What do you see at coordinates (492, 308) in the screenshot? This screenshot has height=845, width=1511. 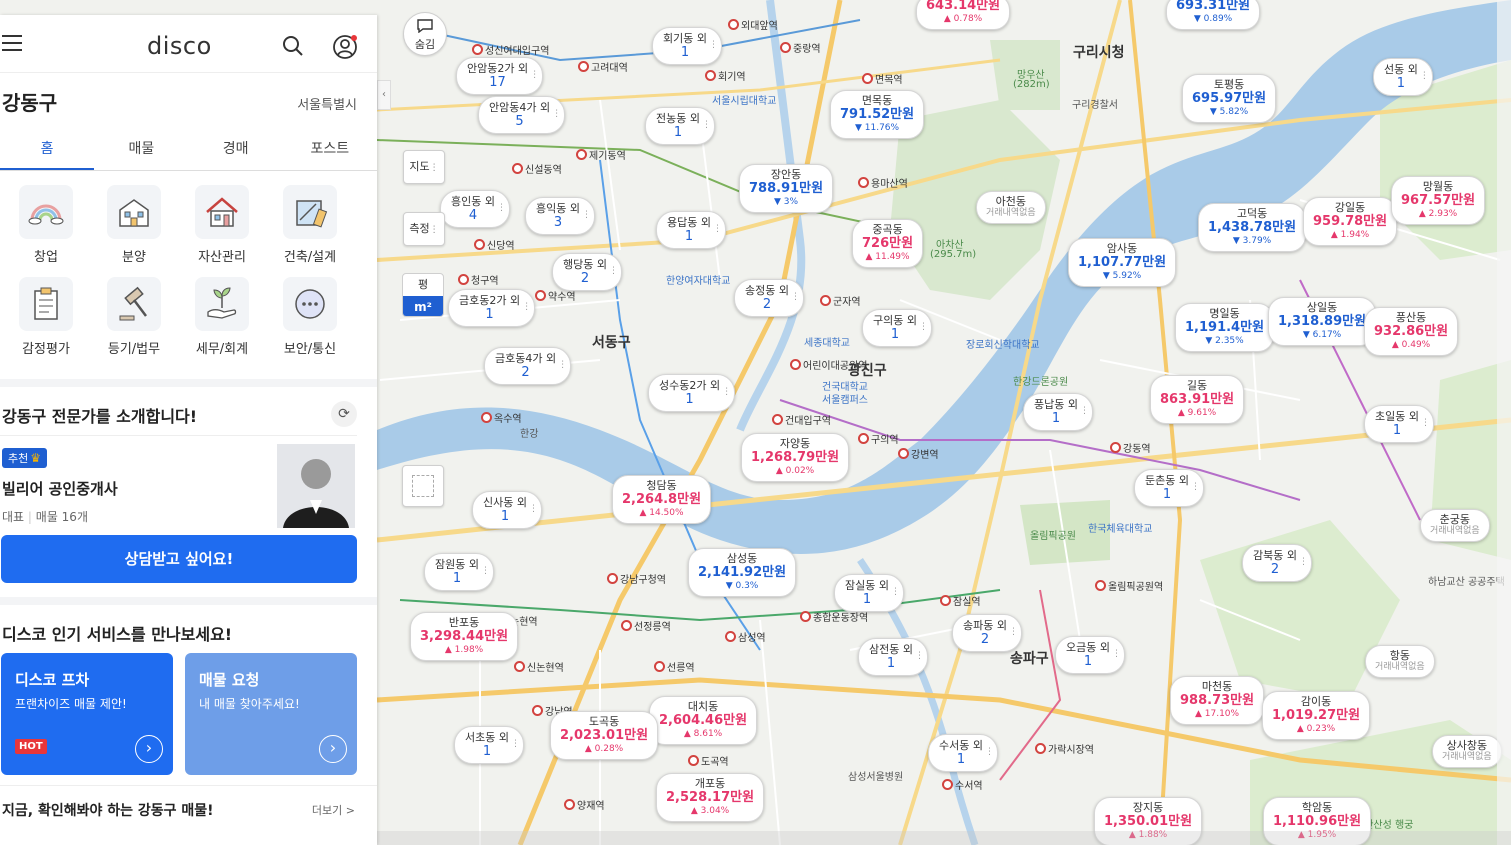 I see `listing-count-marker: 금호동2가 외 1 ⋮` at bounding box center [492, 308].